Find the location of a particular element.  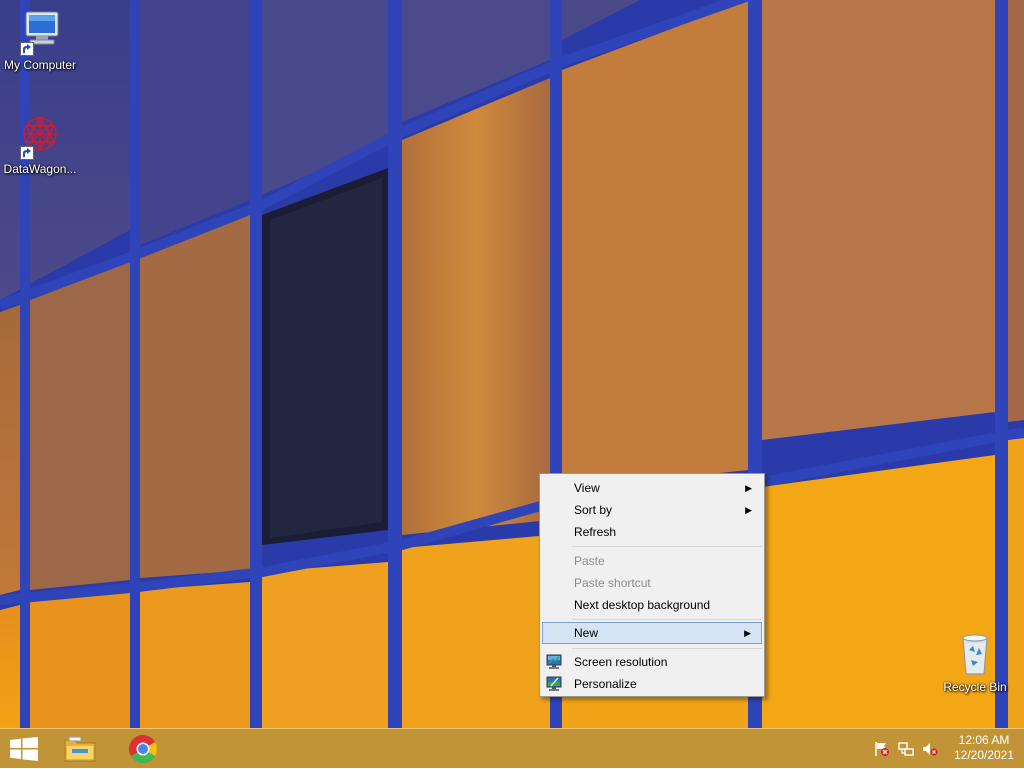

action-center-flag-icon is located at coordinates (882, 749).